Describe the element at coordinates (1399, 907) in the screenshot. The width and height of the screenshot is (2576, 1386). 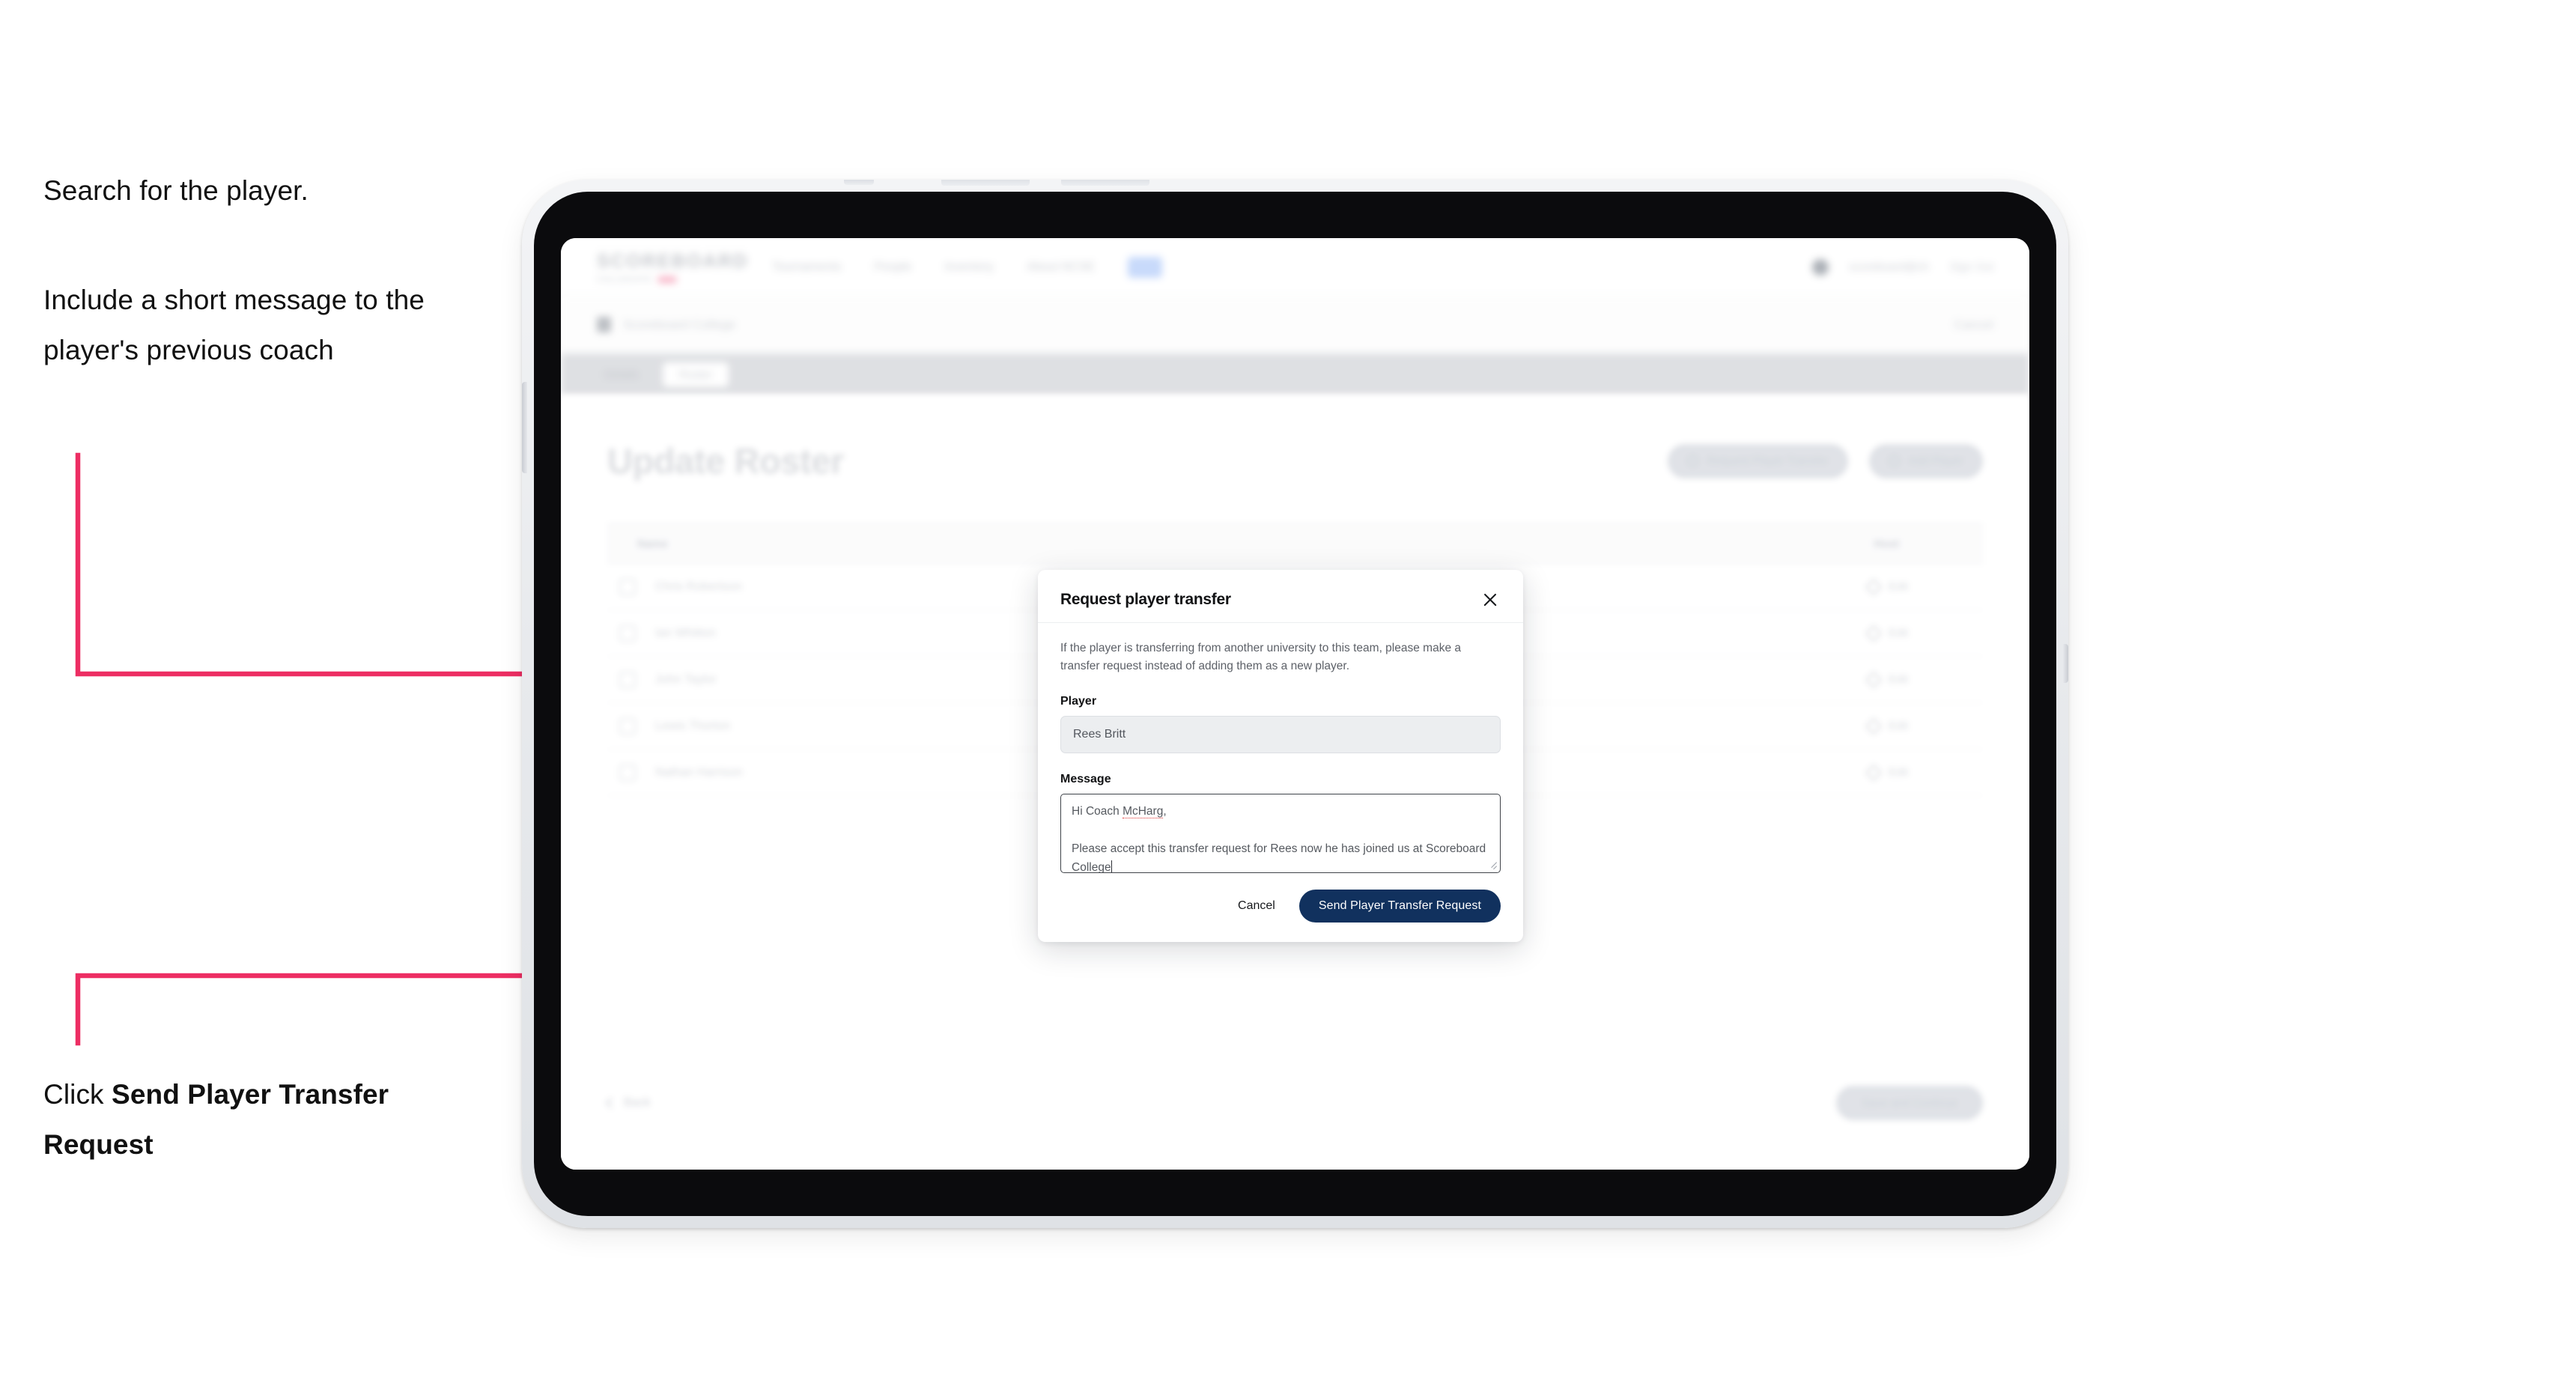
I see `send-player-transfer-request-button: Send Player Transfer Request` at that location.